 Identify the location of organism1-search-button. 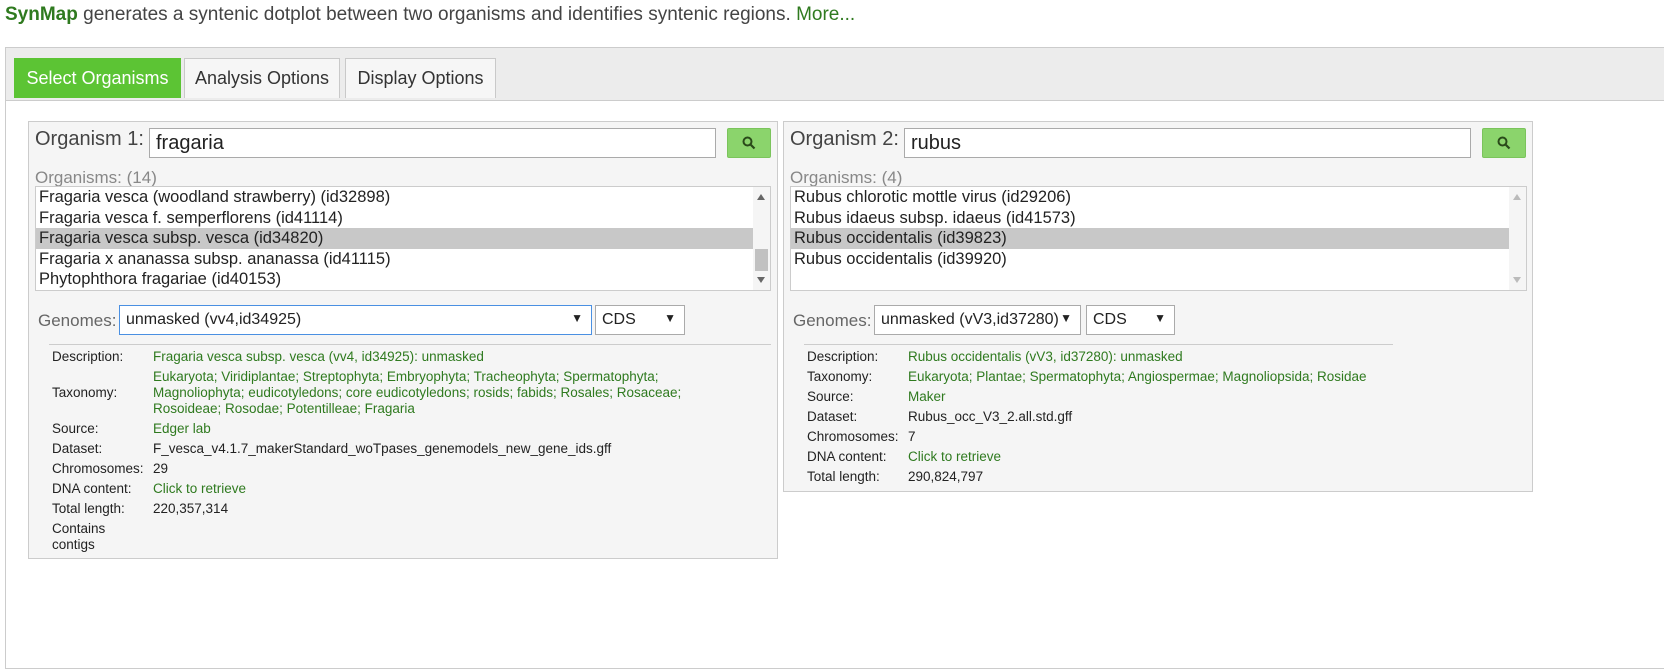
(749, 143).